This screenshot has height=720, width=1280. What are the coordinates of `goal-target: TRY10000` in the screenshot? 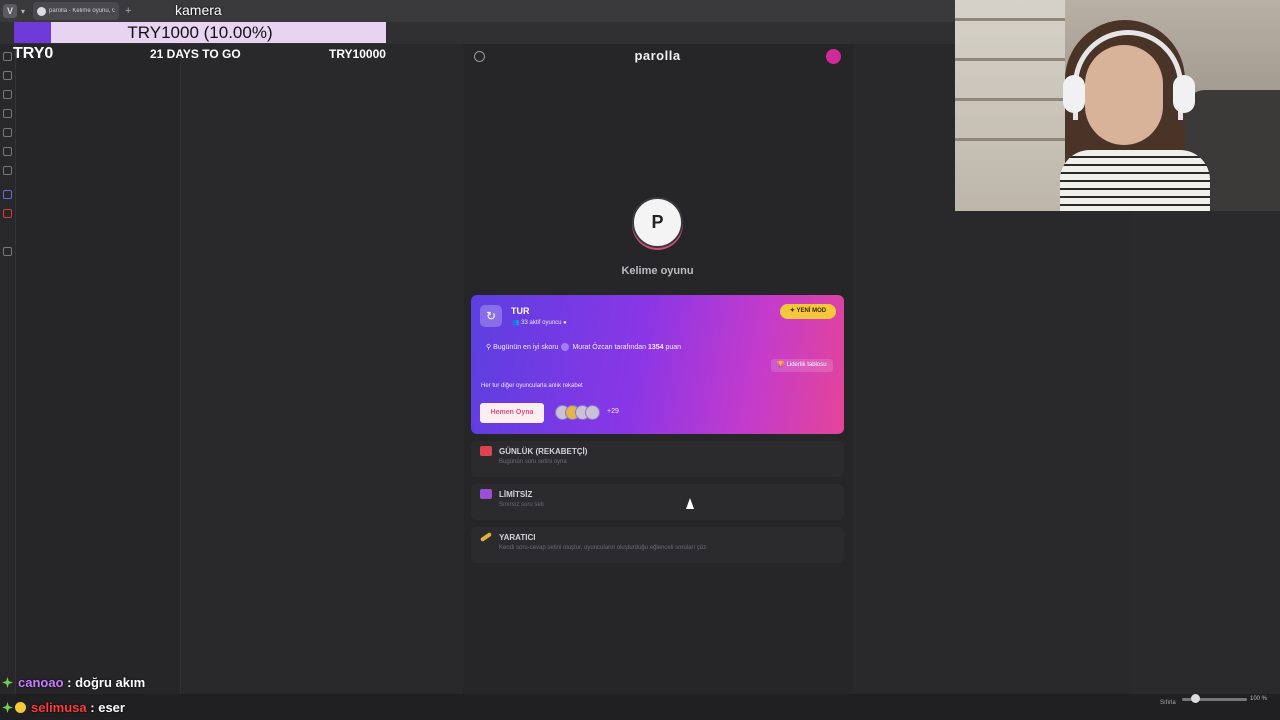 It's located at (357, 54).